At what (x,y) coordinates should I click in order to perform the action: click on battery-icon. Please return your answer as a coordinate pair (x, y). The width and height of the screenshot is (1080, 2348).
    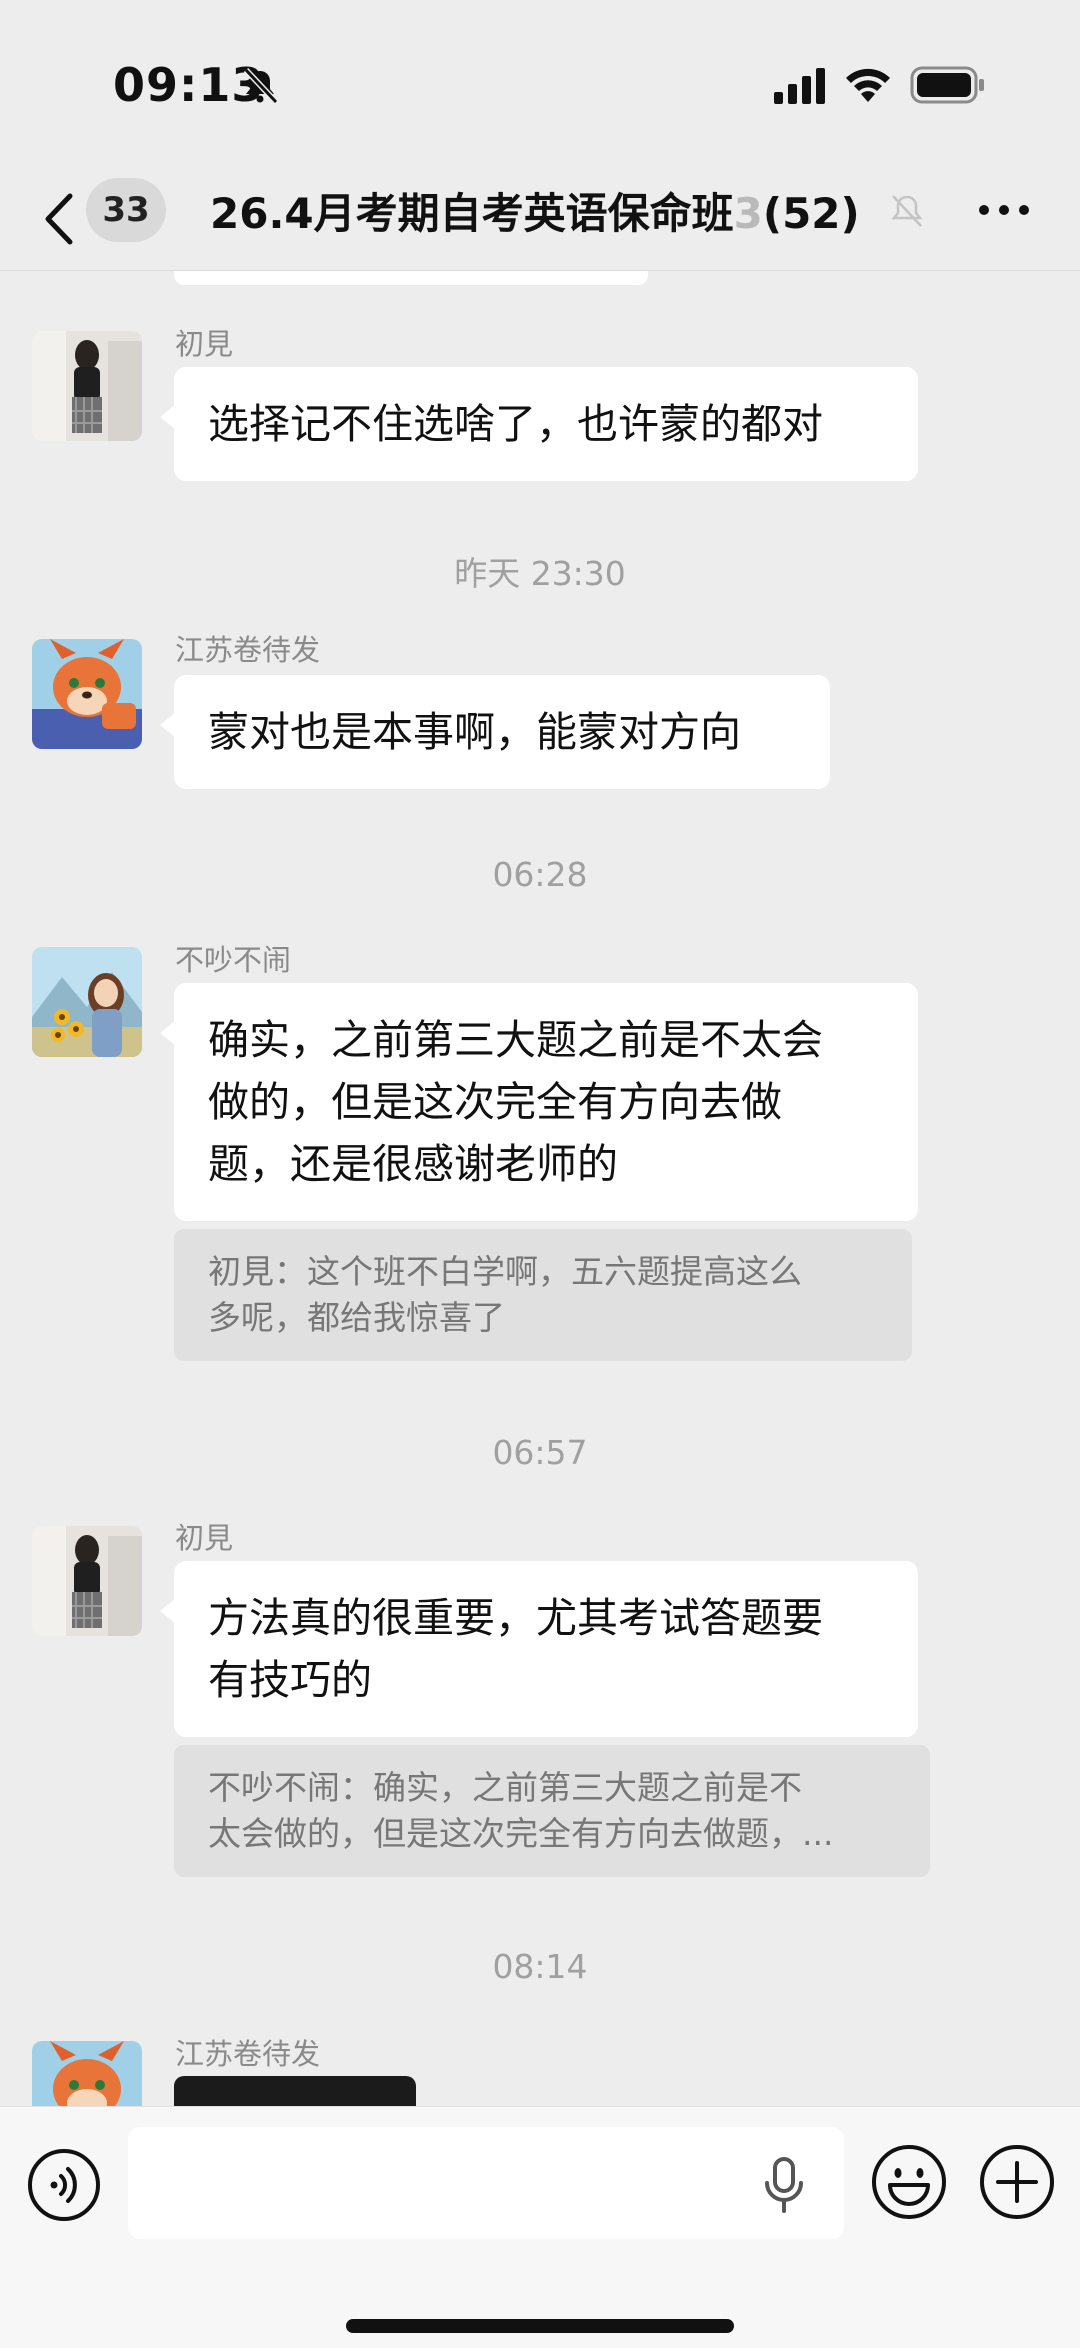
    Looking at the image, I should click on (947, 85).